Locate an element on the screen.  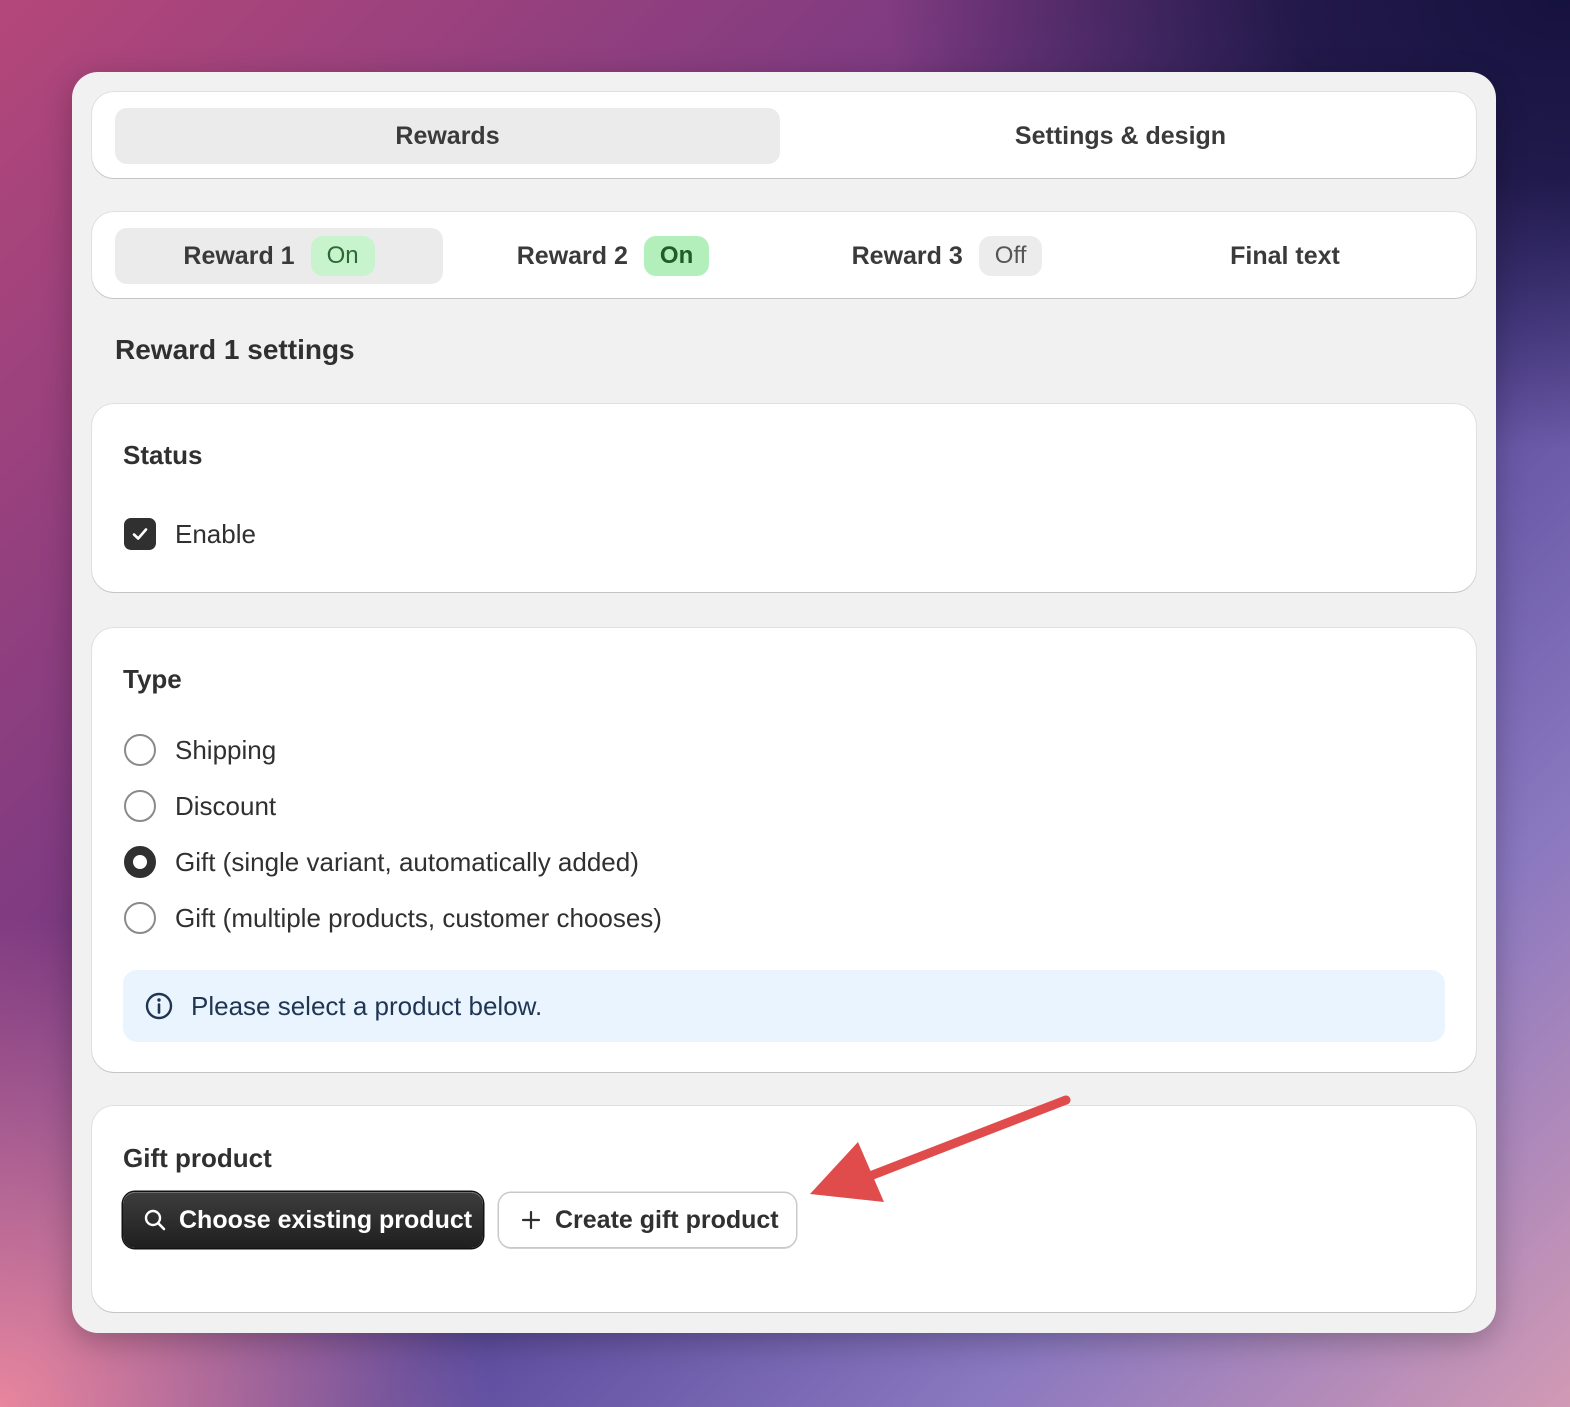
tab-rewards: Rewards is located at coordinates (447, 136).